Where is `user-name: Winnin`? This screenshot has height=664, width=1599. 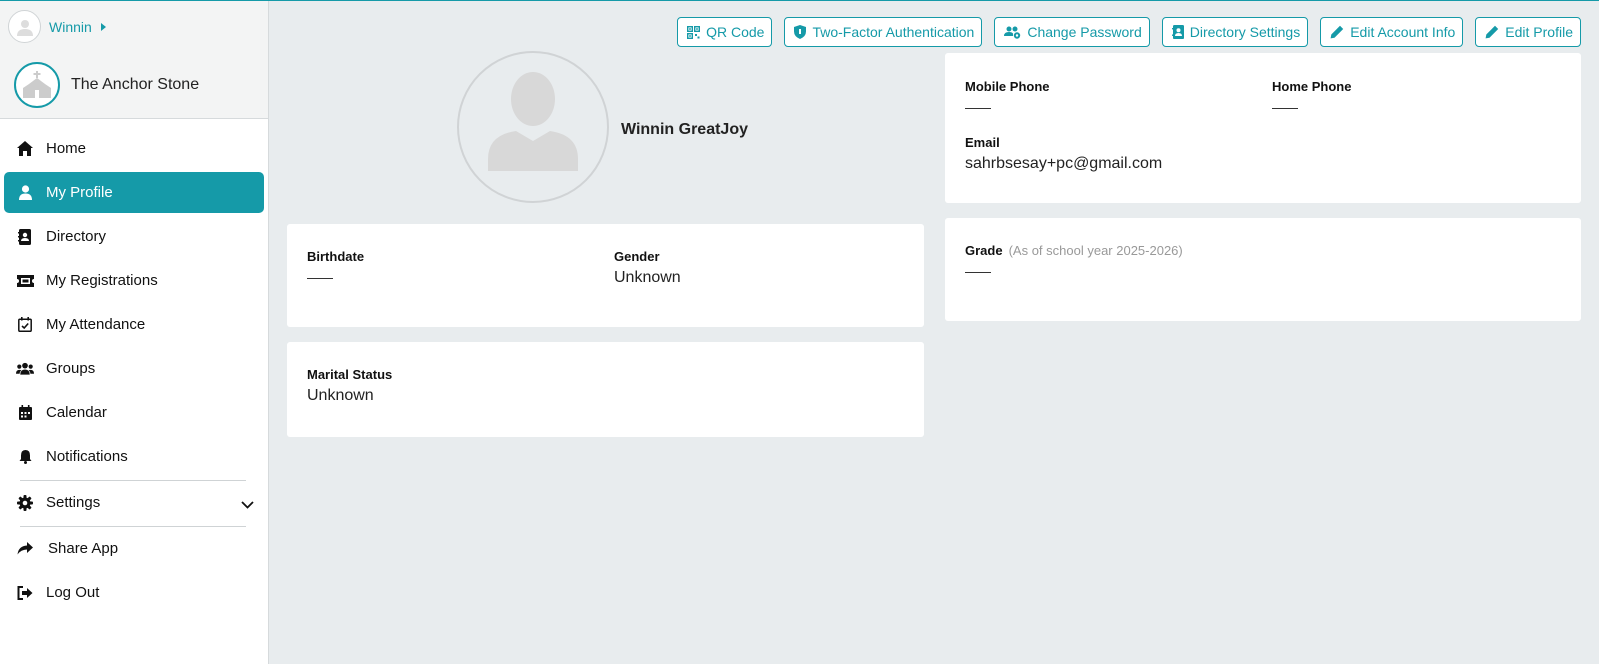
user-name: Winnin is located at coordinates (70, 26).